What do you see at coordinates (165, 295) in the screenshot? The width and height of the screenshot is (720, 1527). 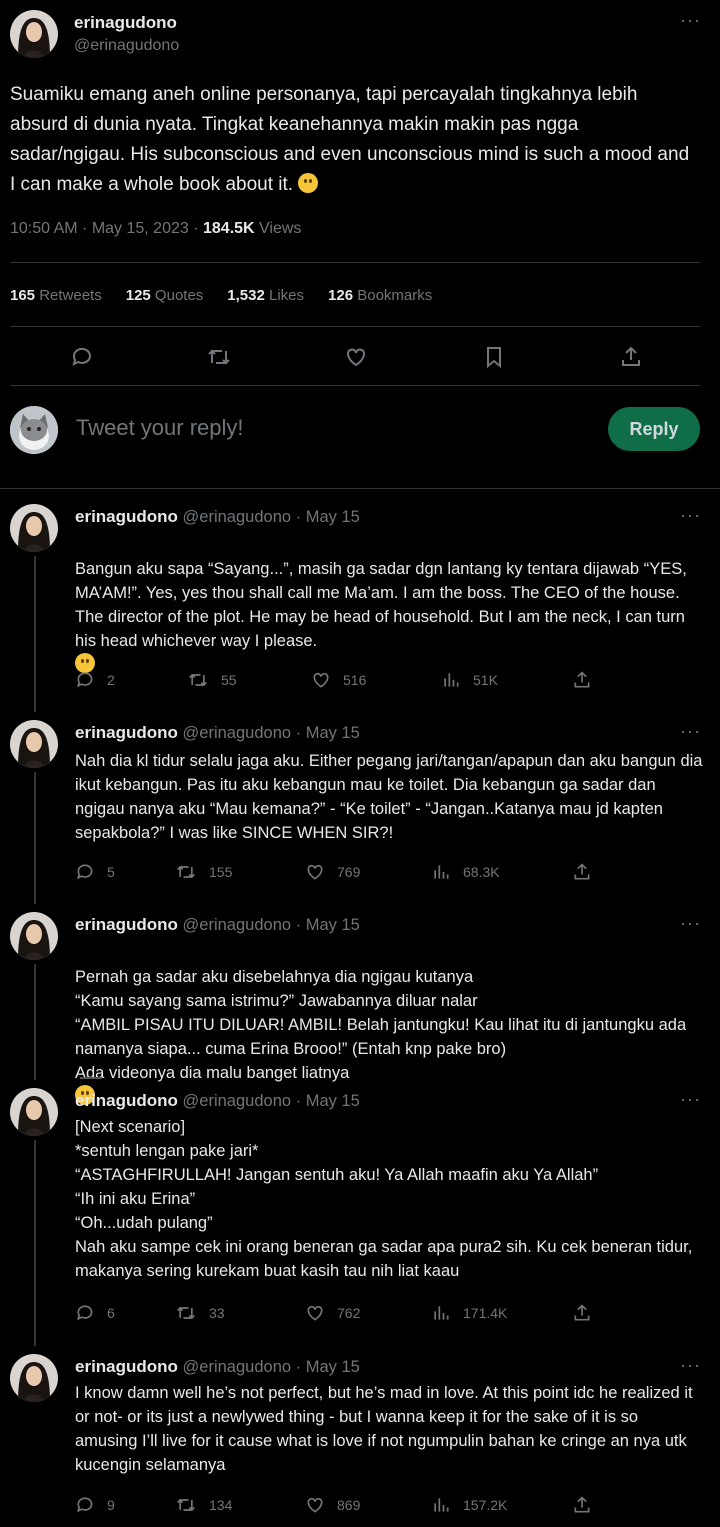 I see `stat-quotes: 125 Quotes` at bounding box center [165, 295].